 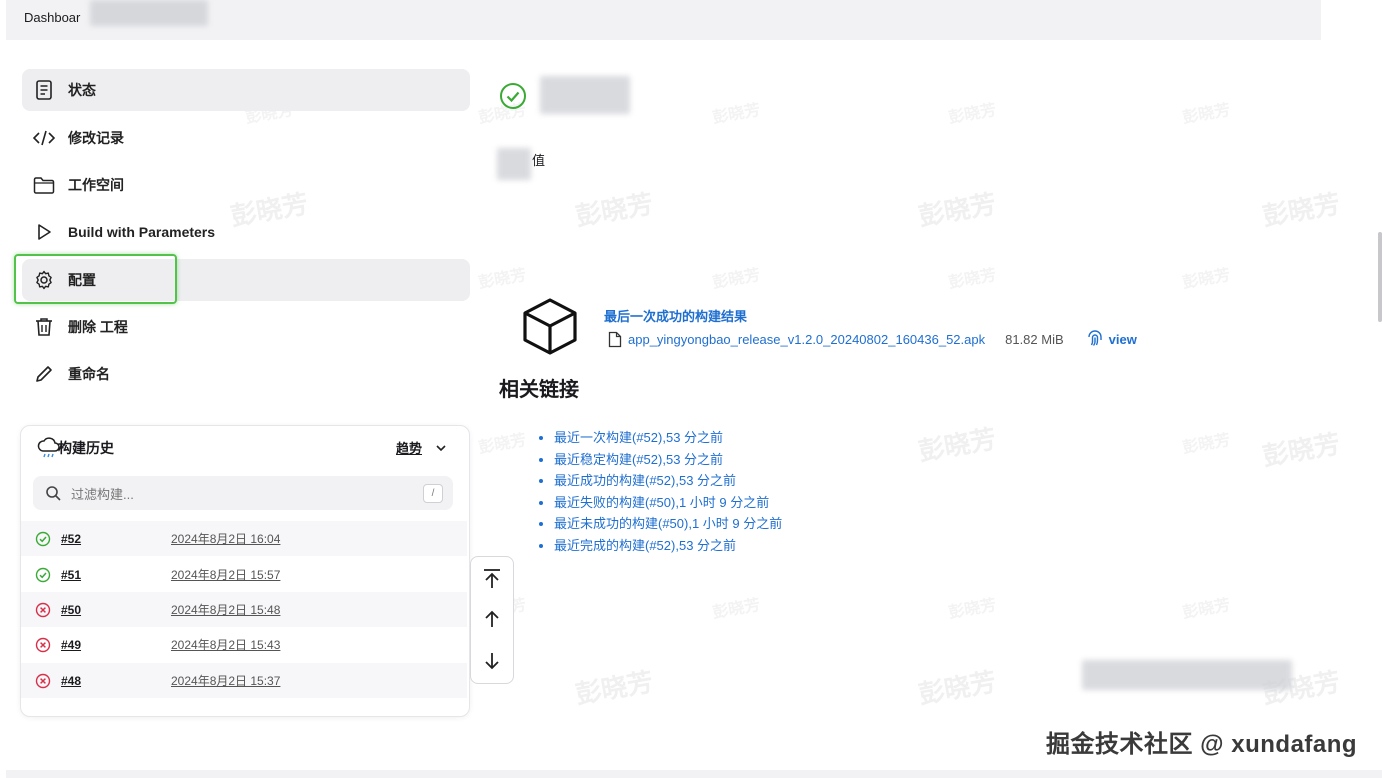 What do you see at coordinates (1122, 339) in the screenshot?
I see `view-label: view` at bounding box center [1122, 339].